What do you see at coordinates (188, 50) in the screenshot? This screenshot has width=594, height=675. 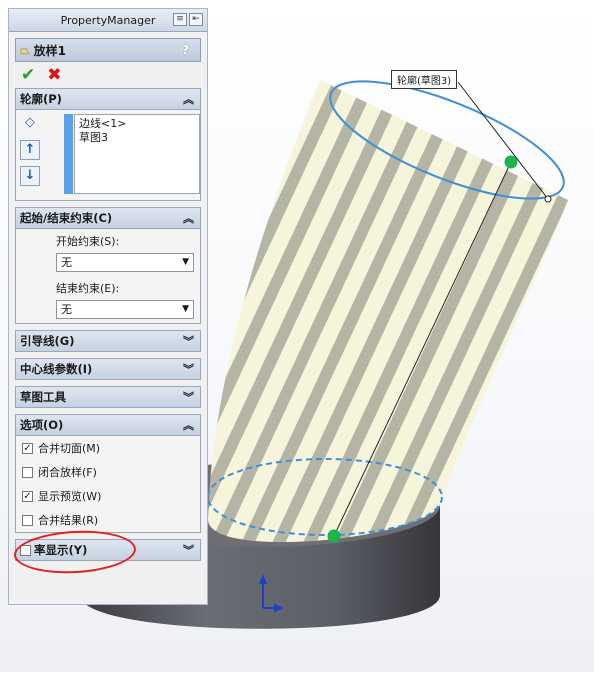 I see `help-icon: ?` at bounding box center [188, 50].